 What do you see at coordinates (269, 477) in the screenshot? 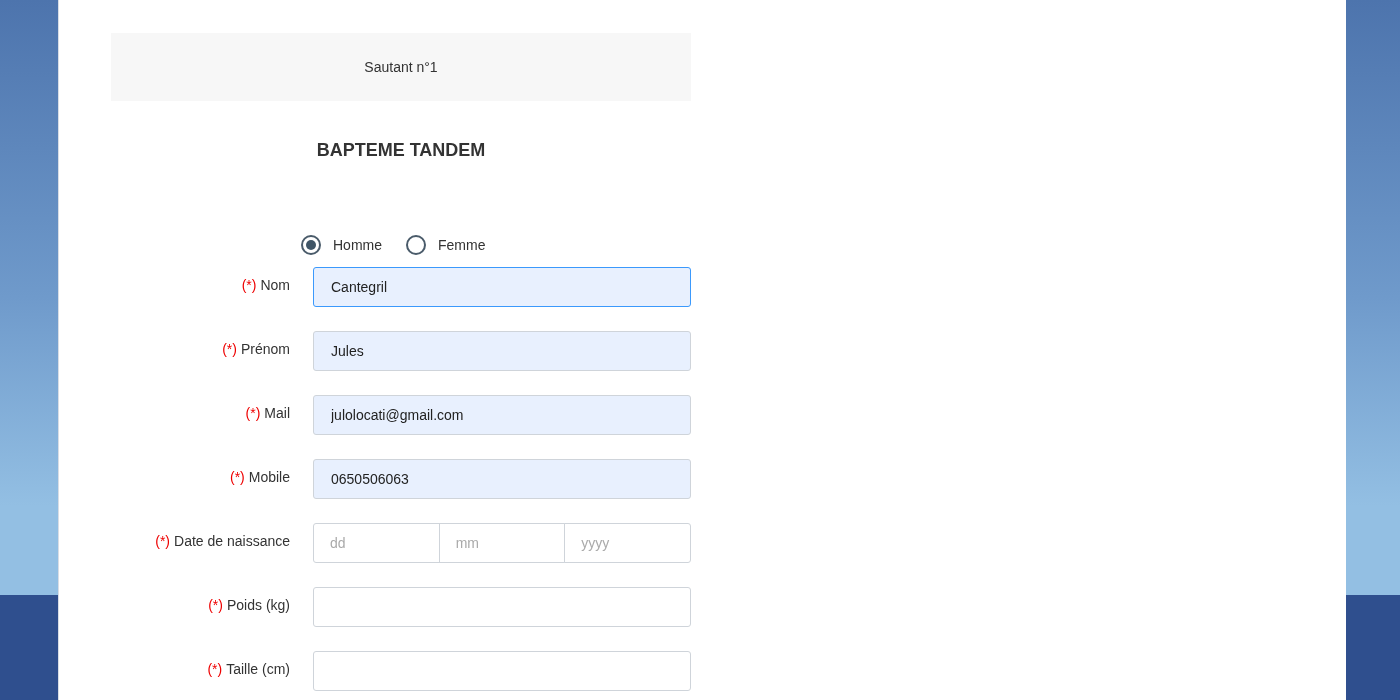
I see `field-label: Mobile` at bounding box center [269, 477].